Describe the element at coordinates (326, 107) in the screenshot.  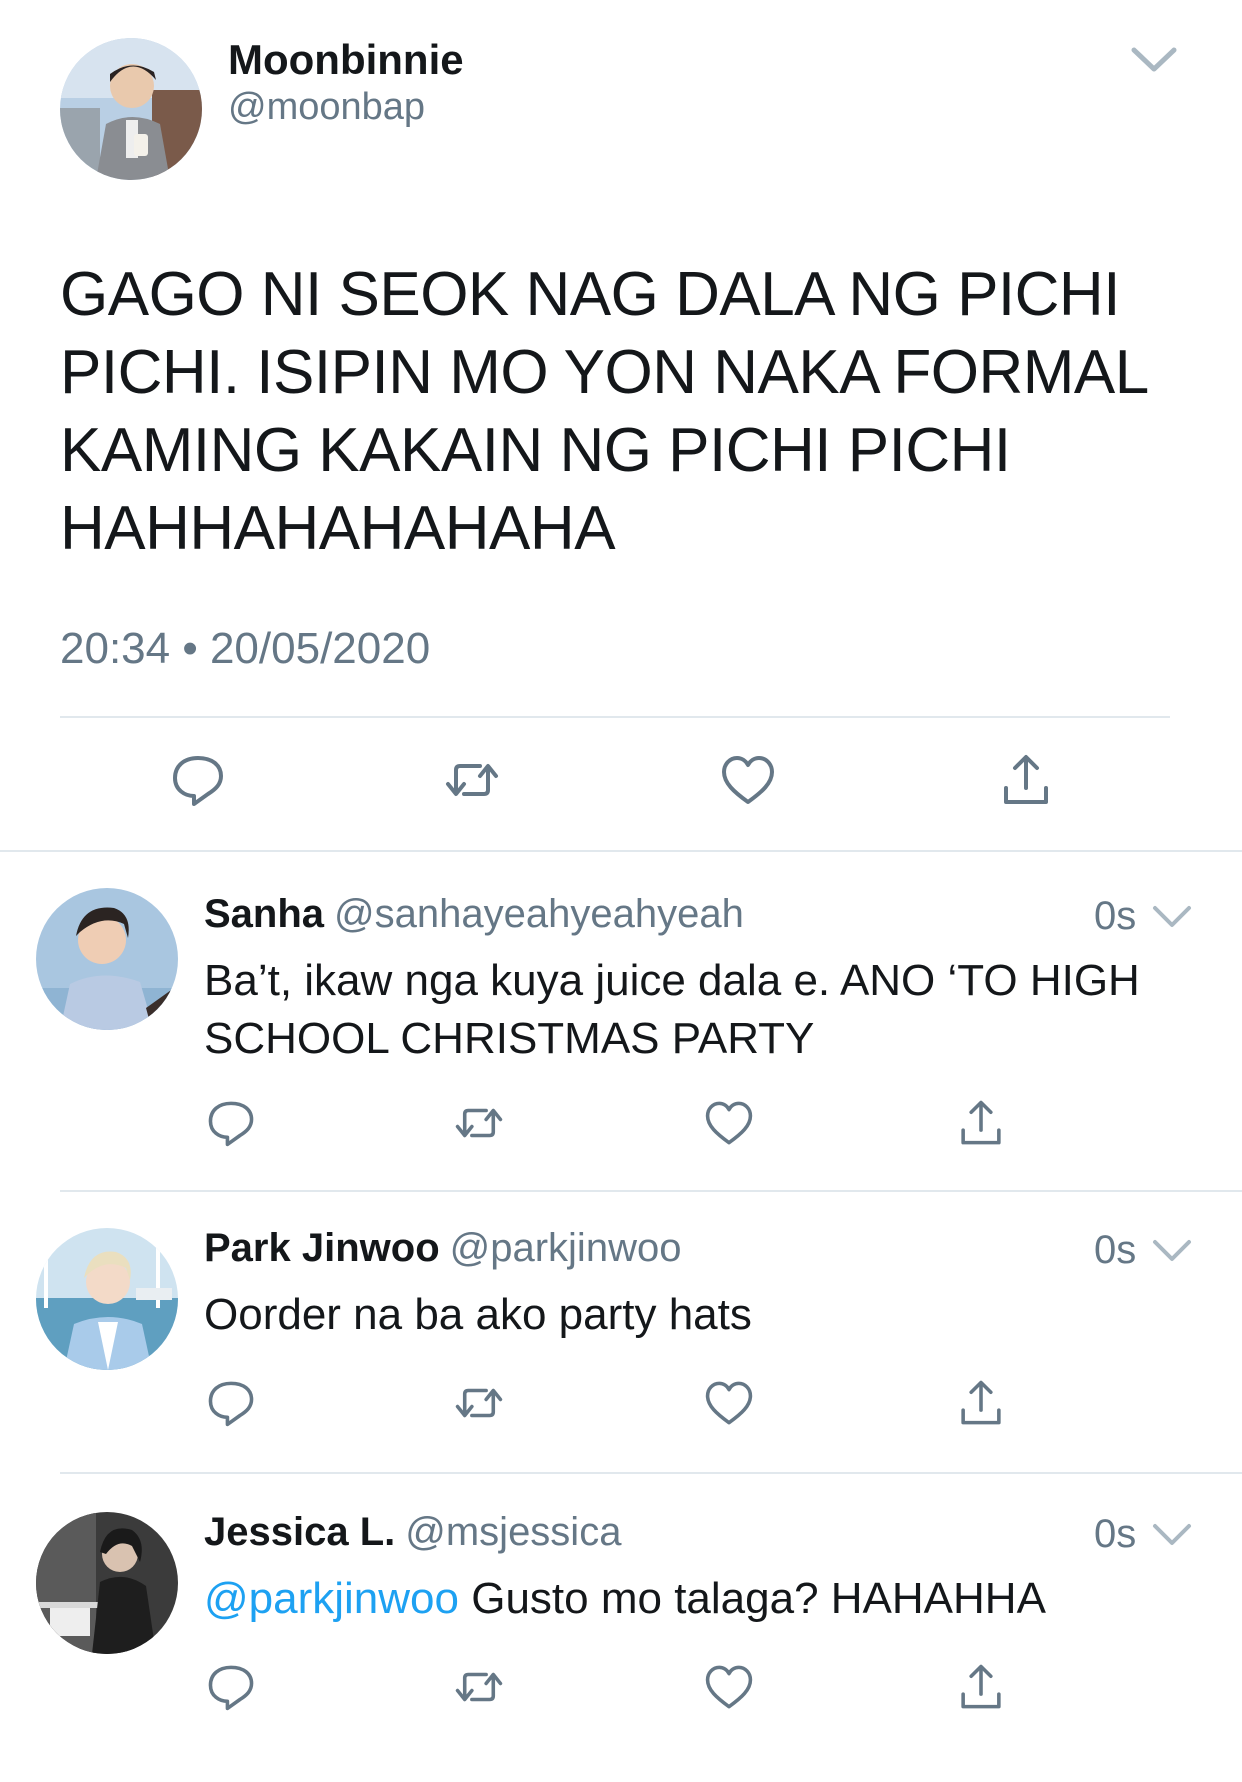
I see `user-handle: @moonbap` at that location.